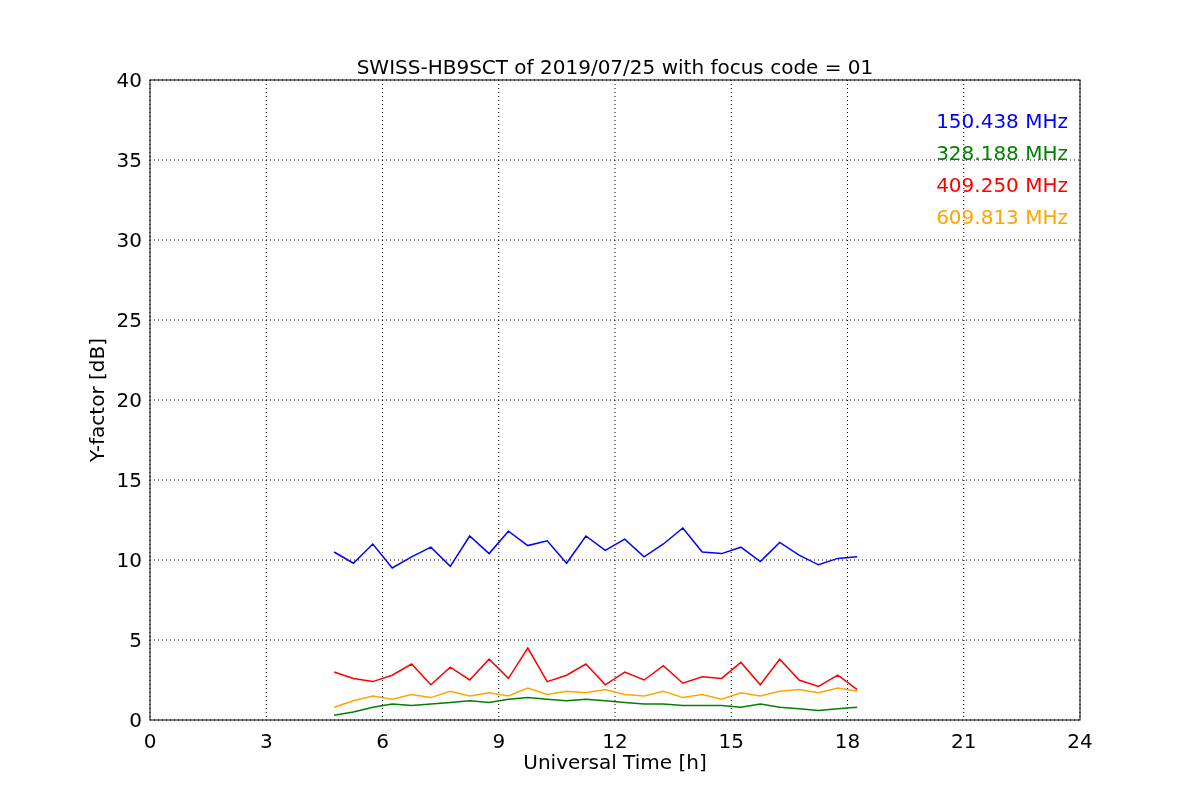 The height and width of the screenshot is (800, 1200). Describe the element at coordinates (129, 400) in the screenshot. I see `y-tick-label: 20` at that location.